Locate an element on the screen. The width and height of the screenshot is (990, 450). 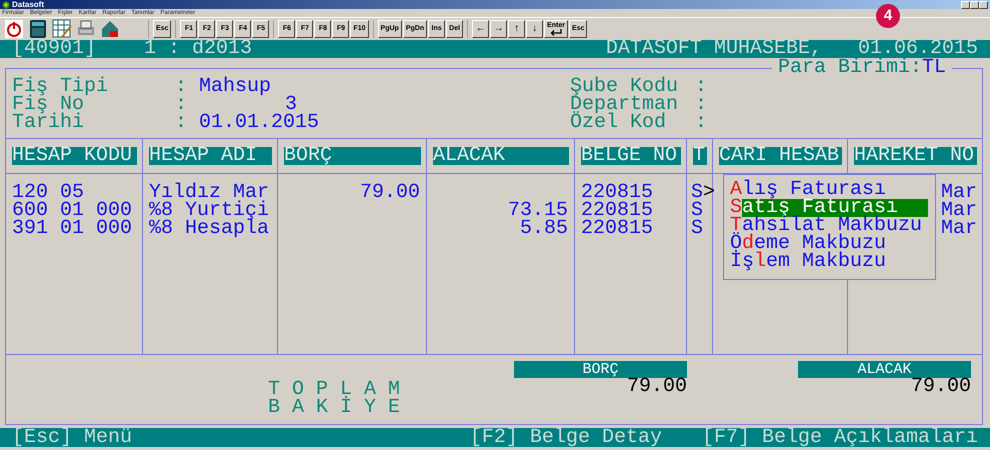
row-pointer: > is located at coordinates (709, 193).